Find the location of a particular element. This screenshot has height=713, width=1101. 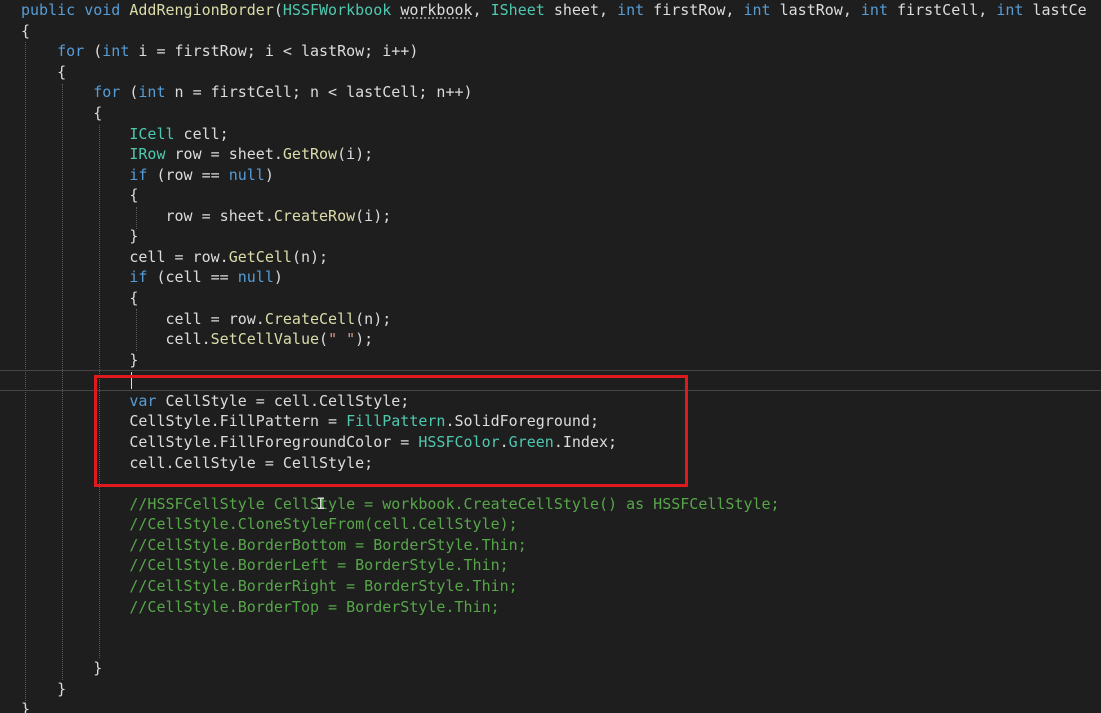

code-line-17: cell.SetCellValue(" "); is located at coordinates (269, 339).